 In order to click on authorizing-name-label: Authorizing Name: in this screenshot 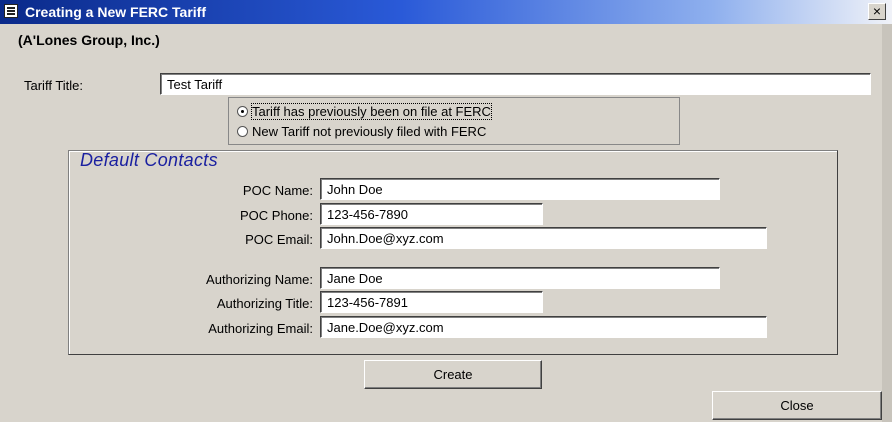, I will do `click(259, 279)`.